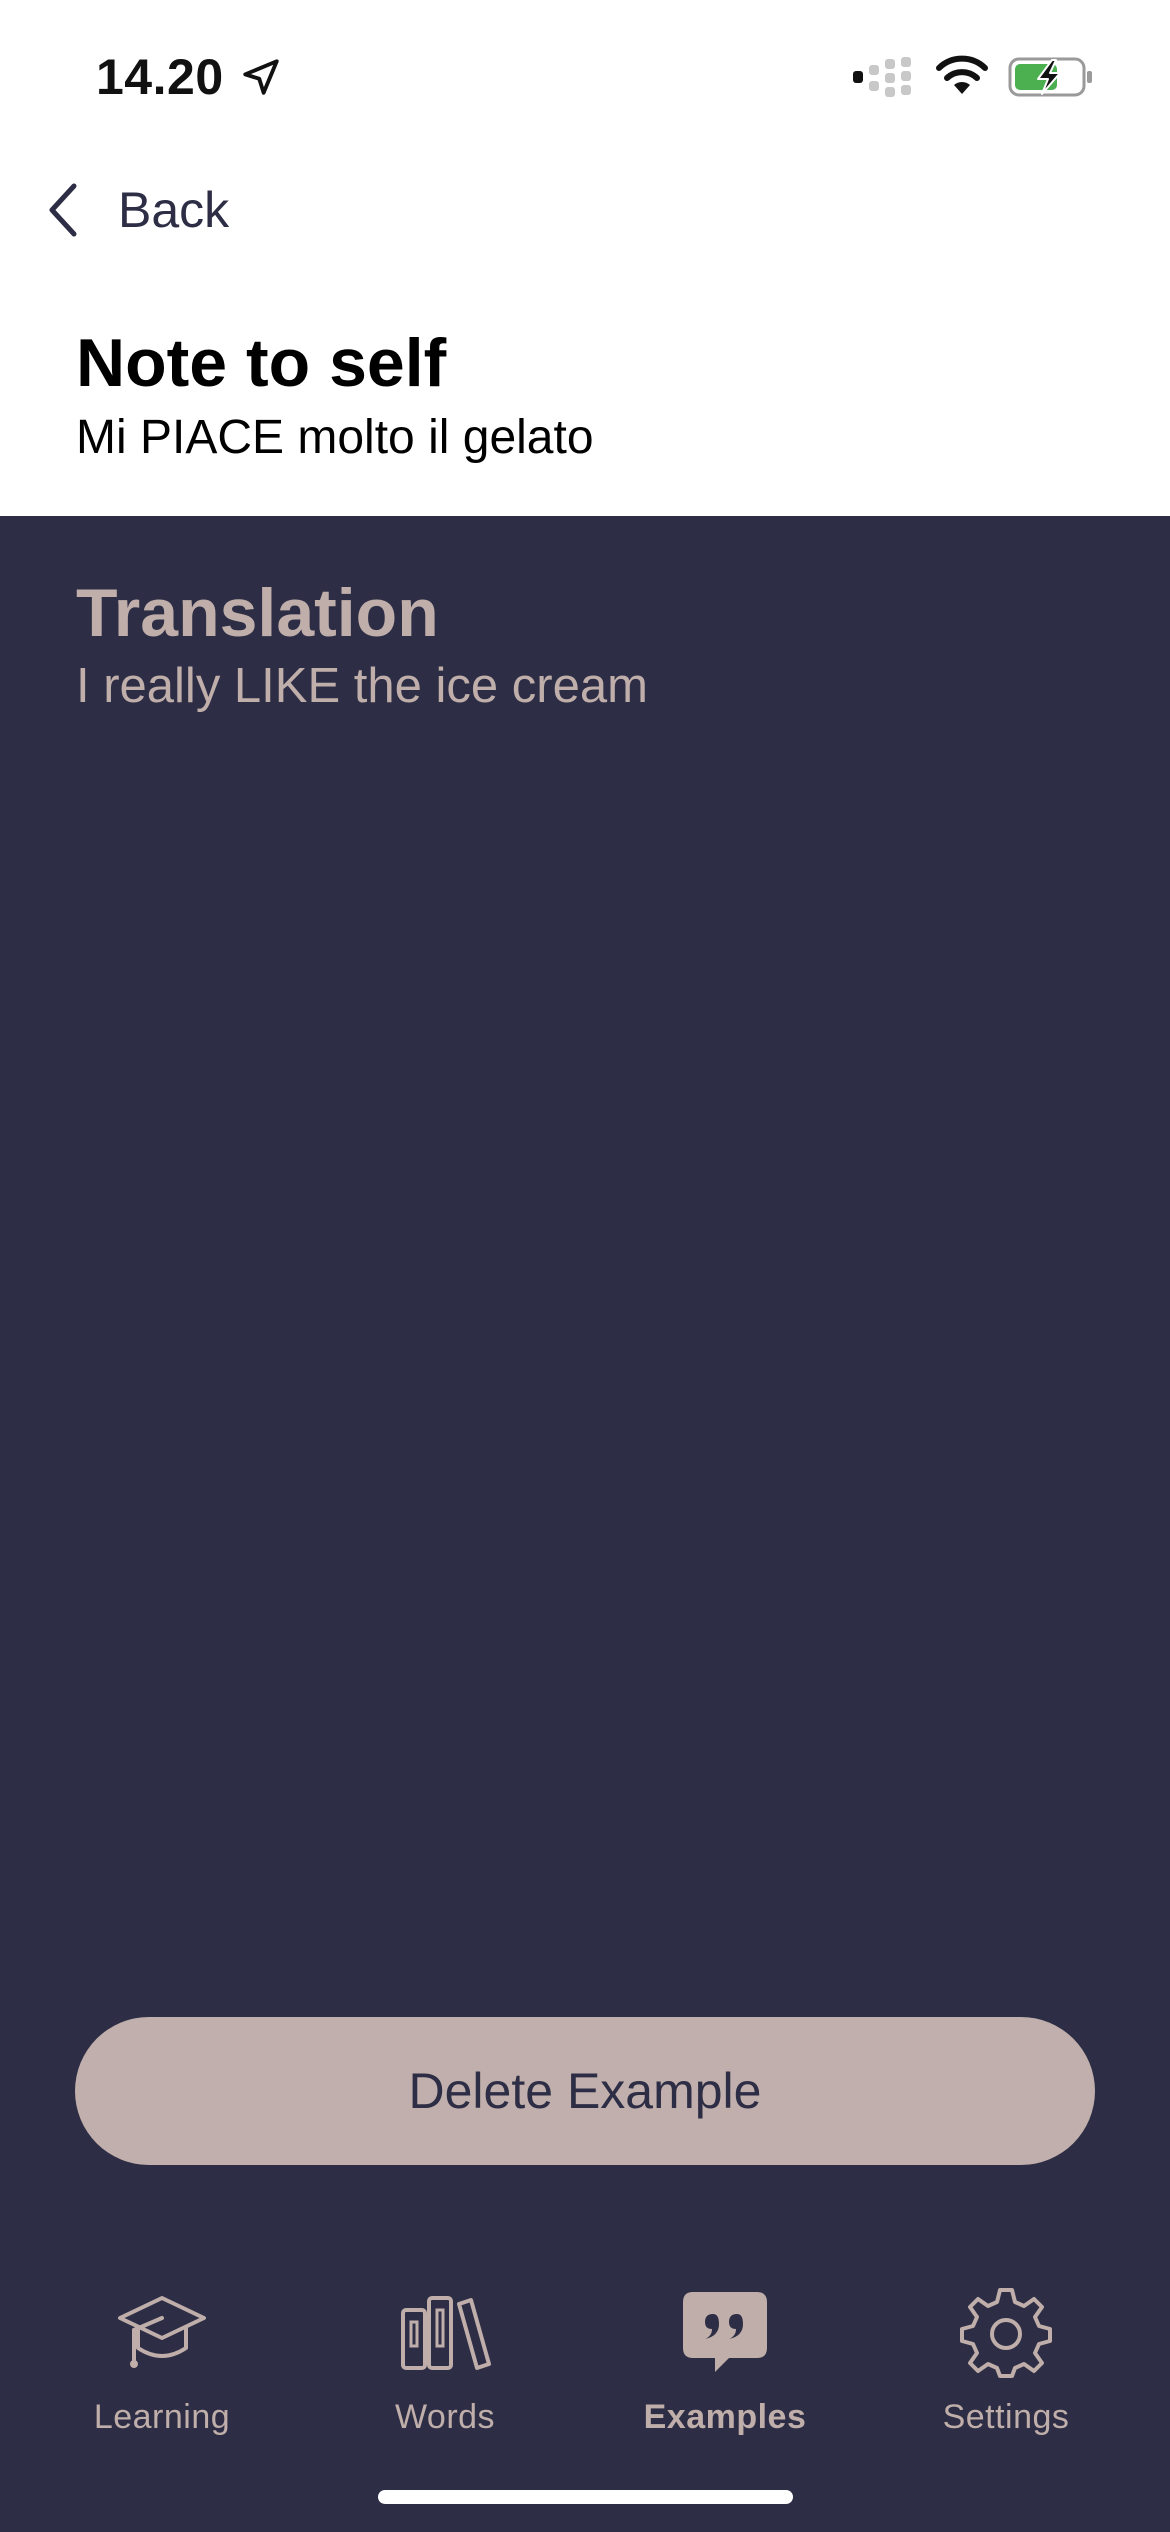 This screenshot has width=1170, height=2532. Describe the element at coordinates (725, 2417) in the screenshot. I see `tab-label: Examples` at that location.